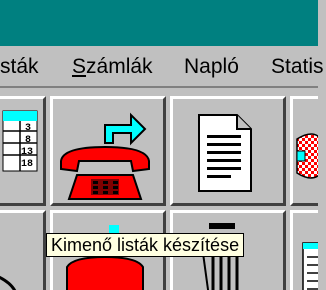 The height and width of the screenshot is (290, 326). I want to click on toolbar-button-document, so click(228, 151).